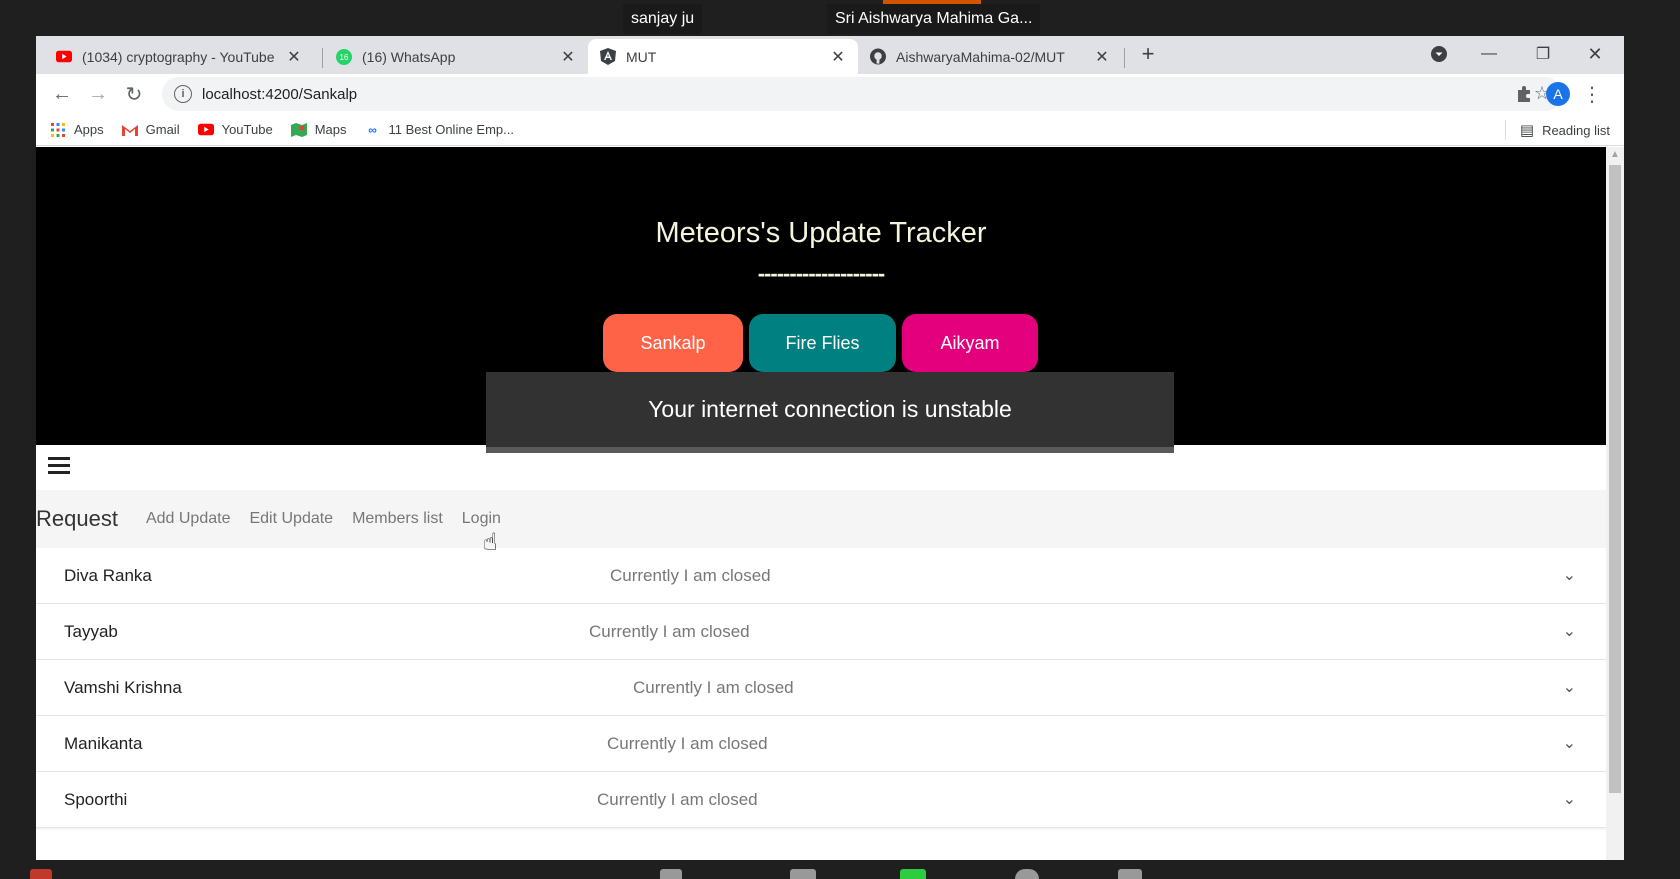 Image resolution: width=1680 pixels, height=879 pixels. What do you see at coordinates (1524, 94) in the screenshot?
I see `extensions-icon` at bounding box center [1524, 94].